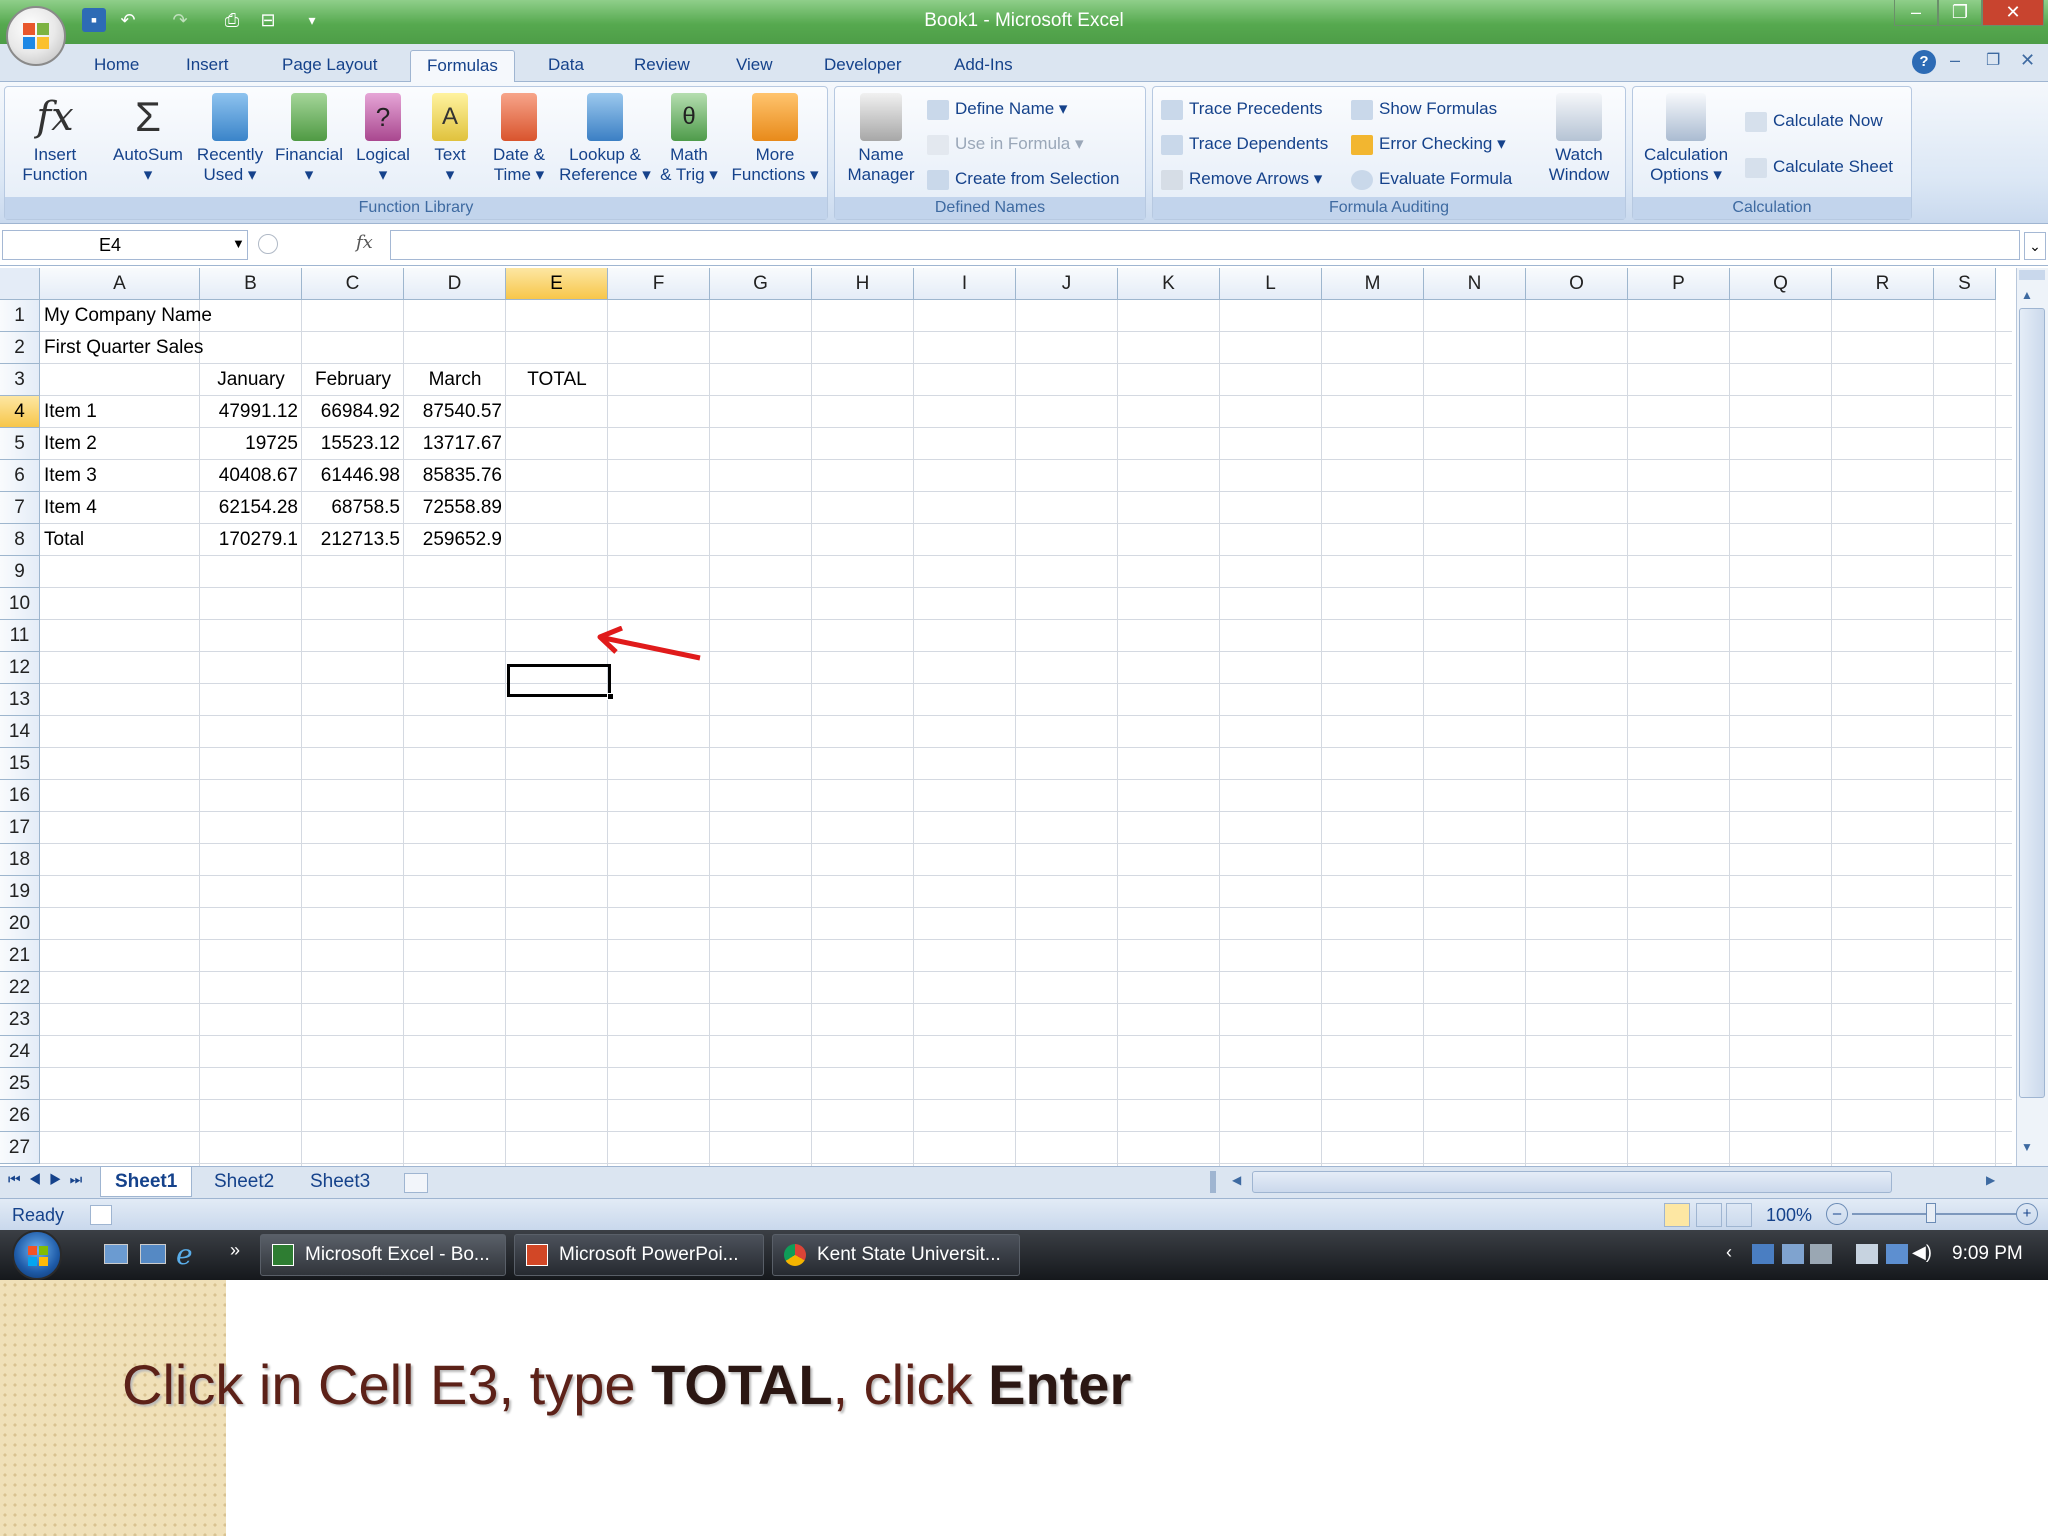  Describe the element at coordinates (383, 139) in the screenshot. I see `logical-button: ? Logical ▾` at that location.